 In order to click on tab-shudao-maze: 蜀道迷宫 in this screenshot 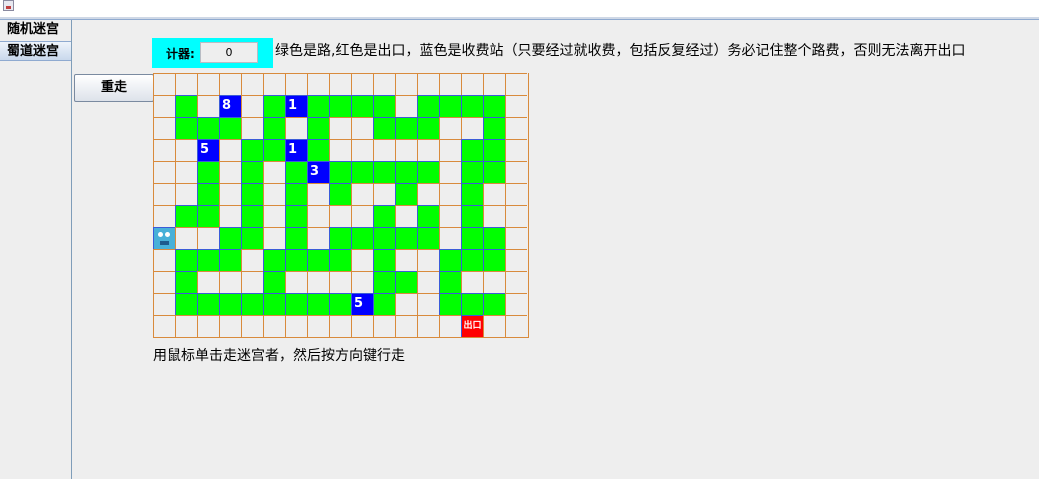, I will do `click(35, 51)`.